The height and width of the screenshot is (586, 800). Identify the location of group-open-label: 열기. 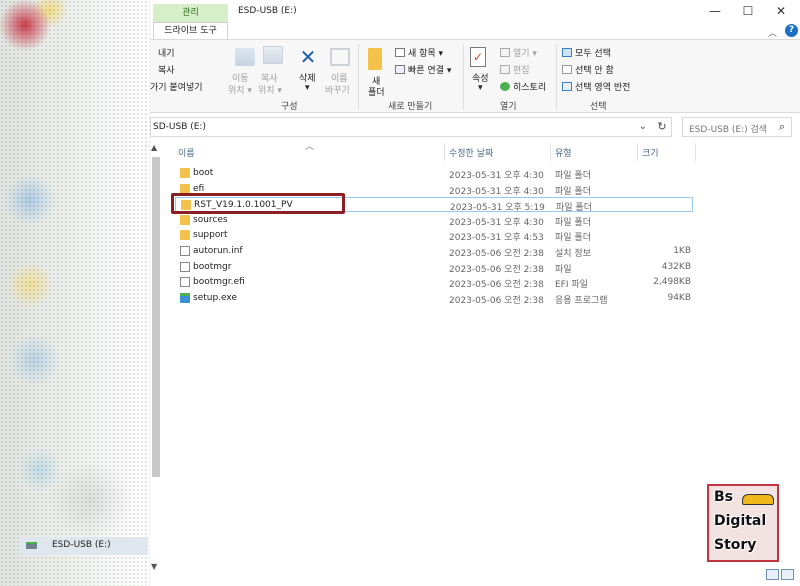
(508, 107).